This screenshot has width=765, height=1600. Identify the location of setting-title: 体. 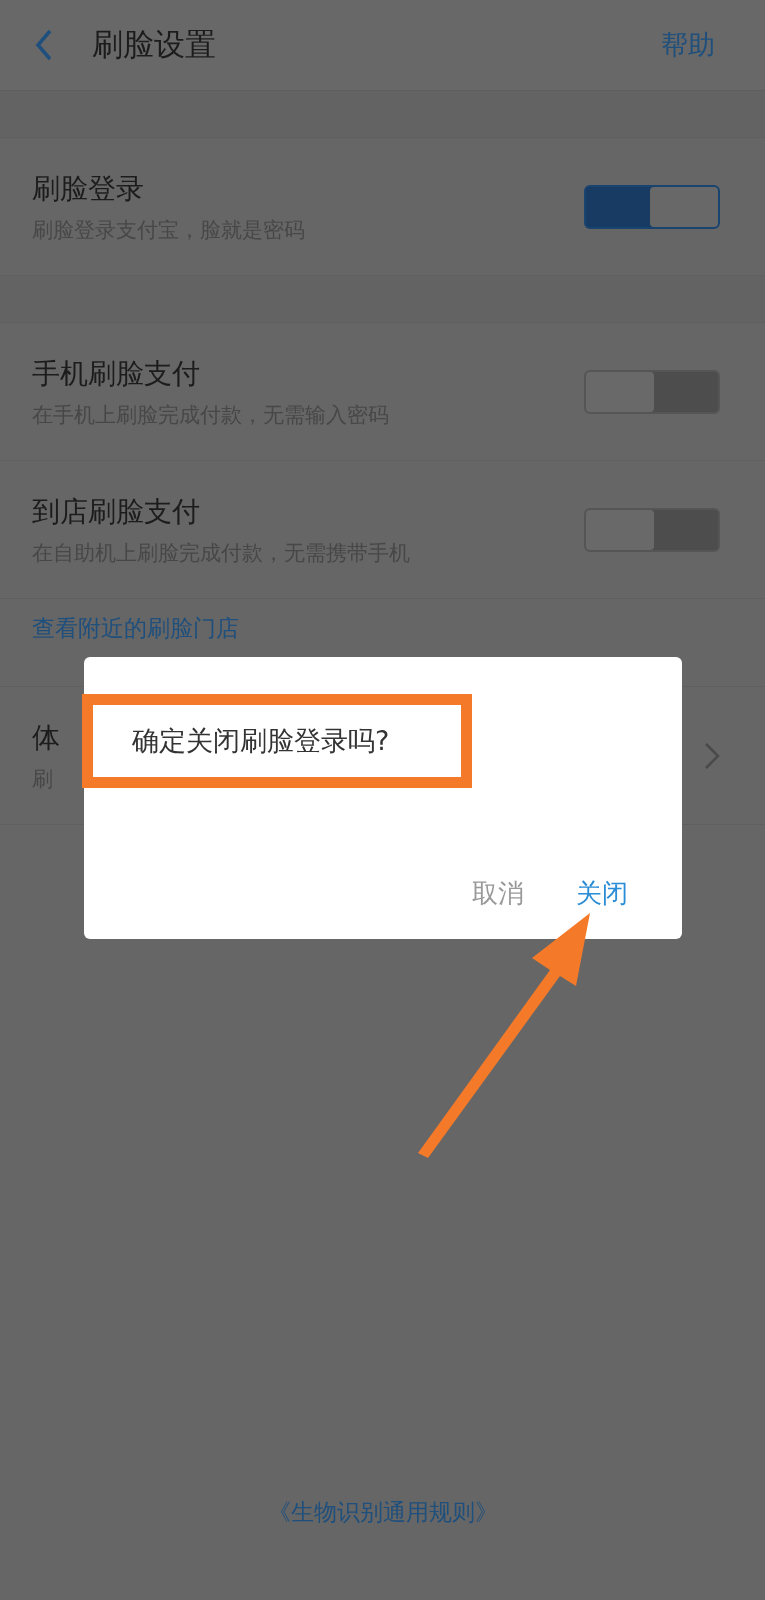
(46, 737).